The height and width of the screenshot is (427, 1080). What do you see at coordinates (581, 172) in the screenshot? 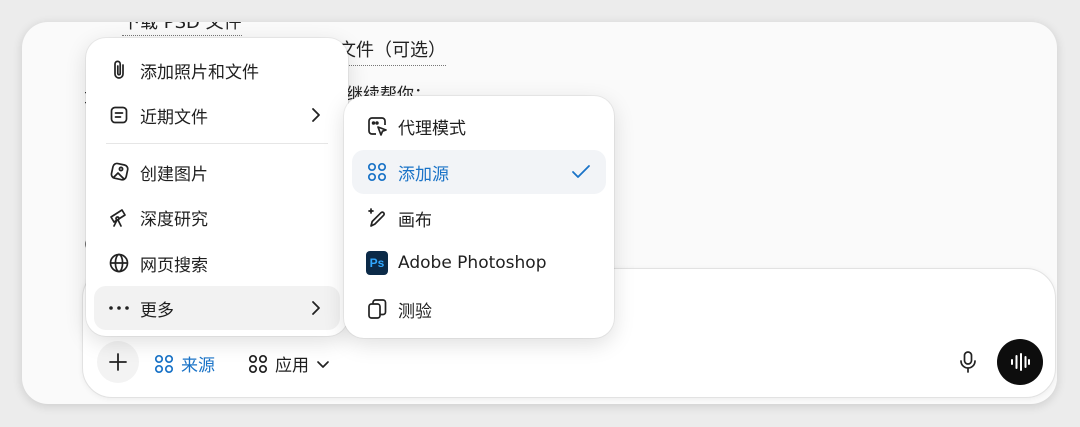
I see `checkmark-icon` at bounding box center [581, 172].